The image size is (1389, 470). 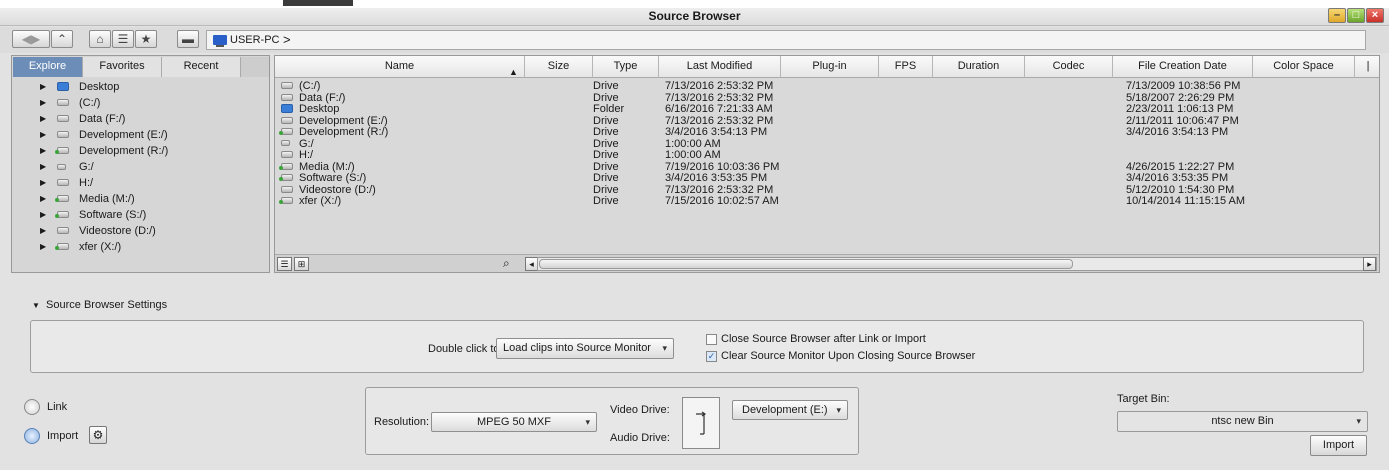 I want to click on forward-arrow-icon: ▶, so click(x=35, y=39).